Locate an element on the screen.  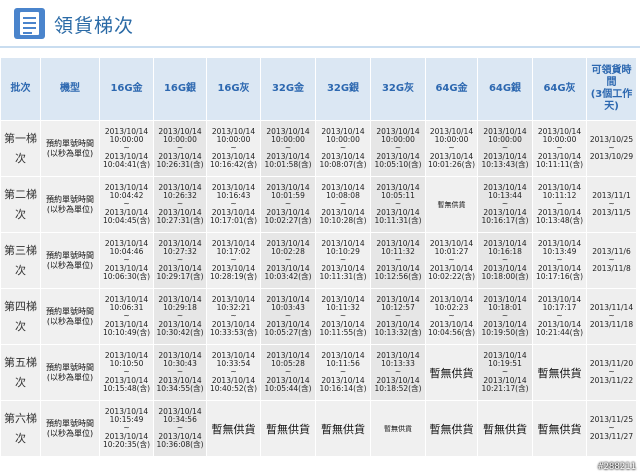
end-time: 10:13:48(含) is located at coordinates (559, 221).